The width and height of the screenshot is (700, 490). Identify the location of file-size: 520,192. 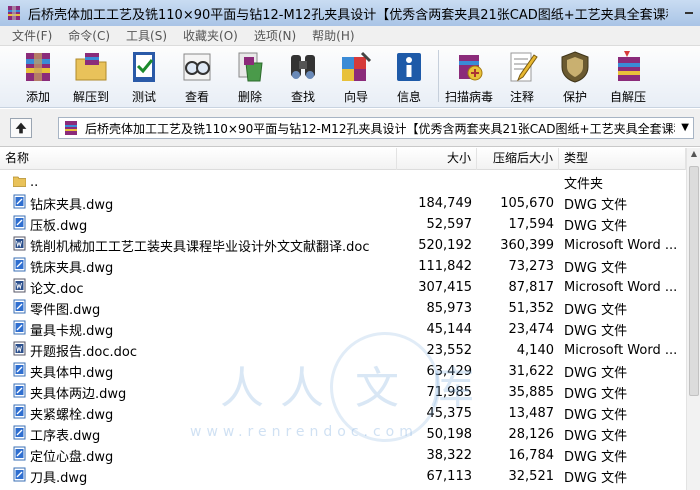
(445, 245).